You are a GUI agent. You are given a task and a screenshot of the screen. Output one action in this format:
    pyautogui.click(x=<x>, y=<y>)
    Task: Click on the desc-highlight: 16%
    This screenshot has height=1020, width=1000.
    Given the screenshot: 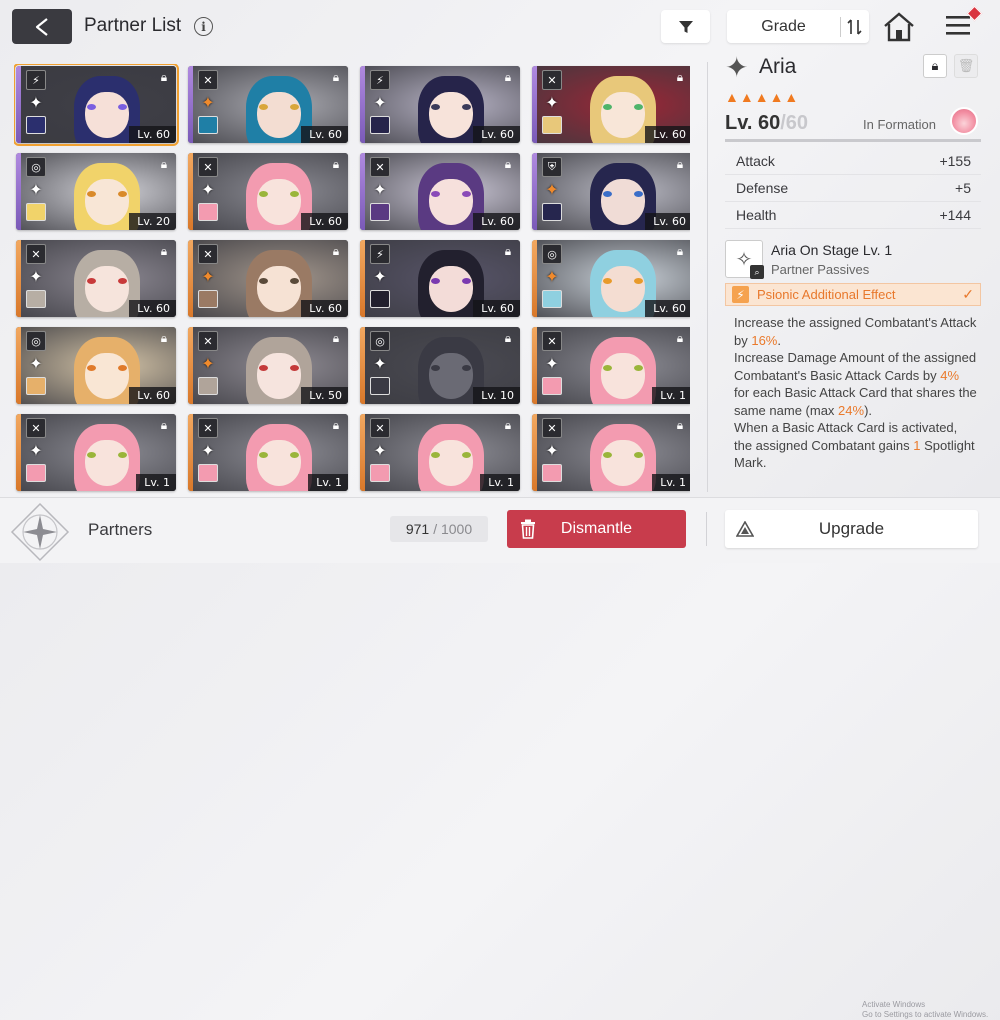 What is the action you would take?
    pyautogui.click(x=764, y=340)
    